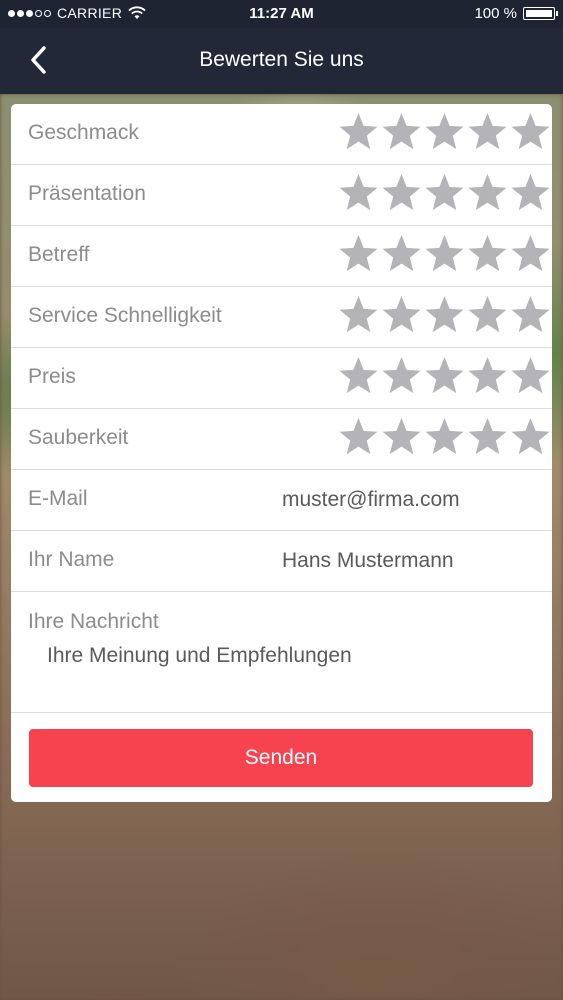  Describe the element at coordinates (281, 378) in the screenshot. I see `rating-row: Preis` at that location.